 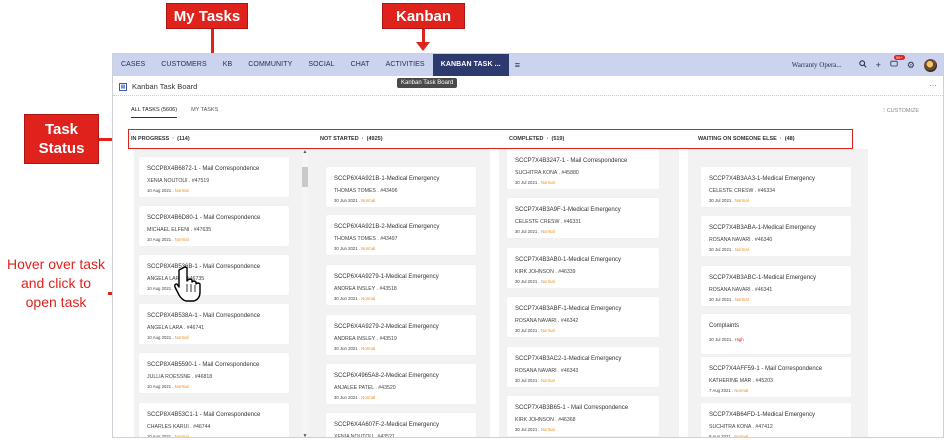 I want to click on gear-icon: ⚙, so click(x=911, y=65).